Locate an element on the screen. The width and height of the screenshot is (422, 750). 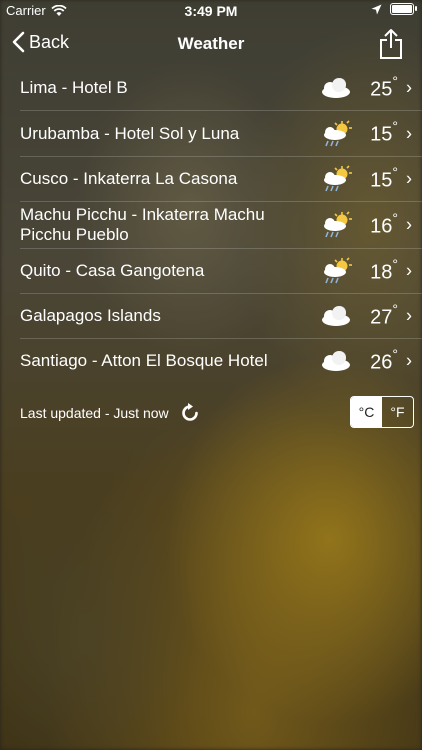
location-row: Lima - Hotel B 25° › is located at coordinates (221, 88).